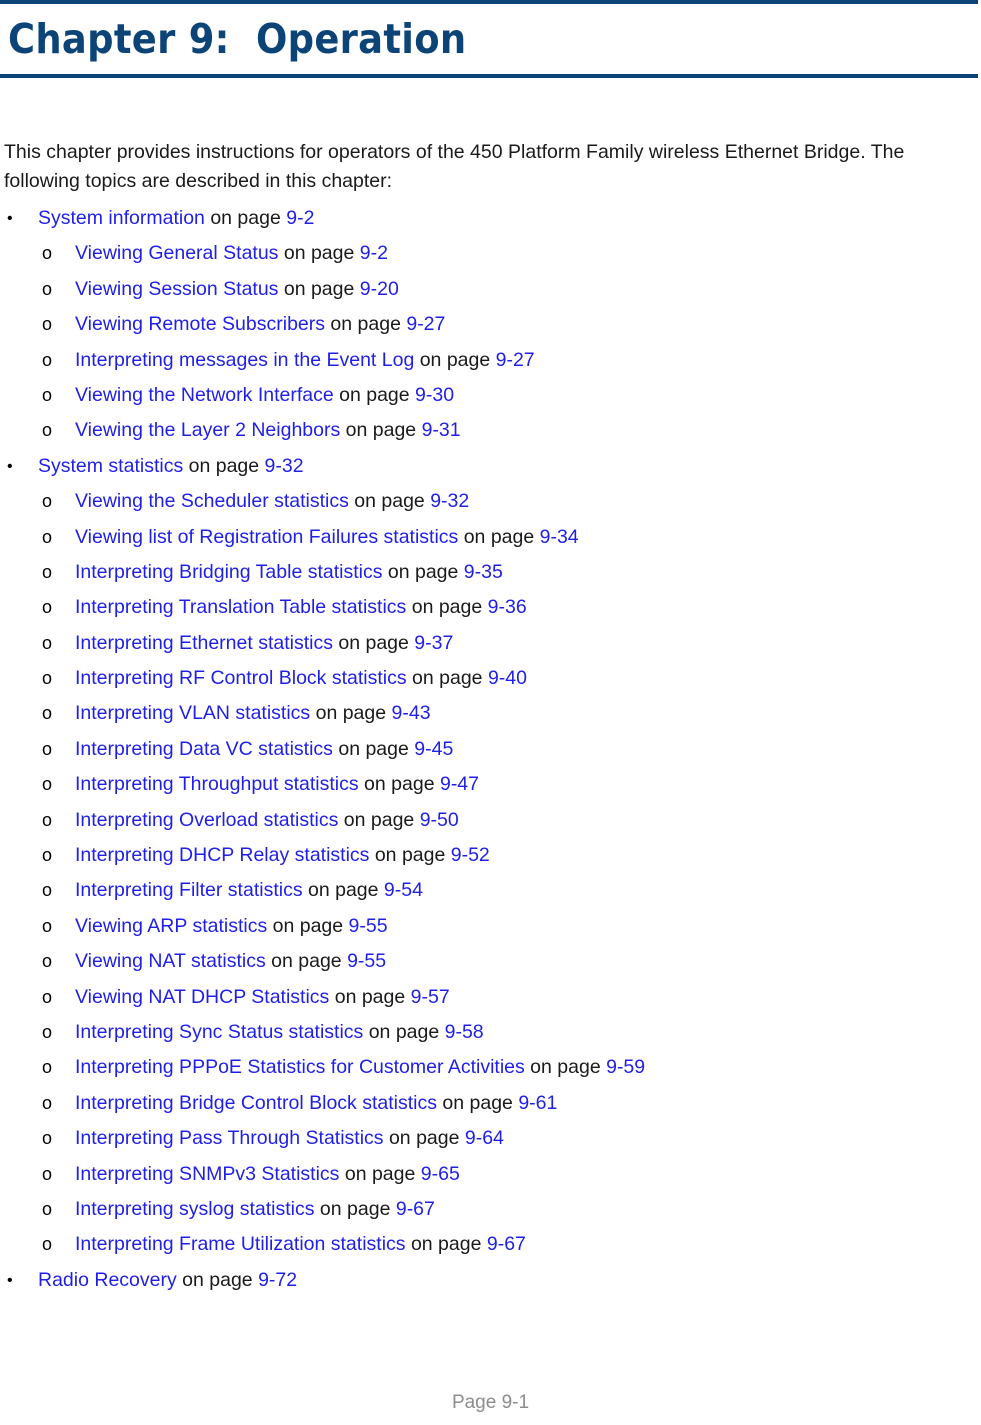  I want to click on toc-entry-link: Interpreting DHCP Relay statistics, so click(222, 855).